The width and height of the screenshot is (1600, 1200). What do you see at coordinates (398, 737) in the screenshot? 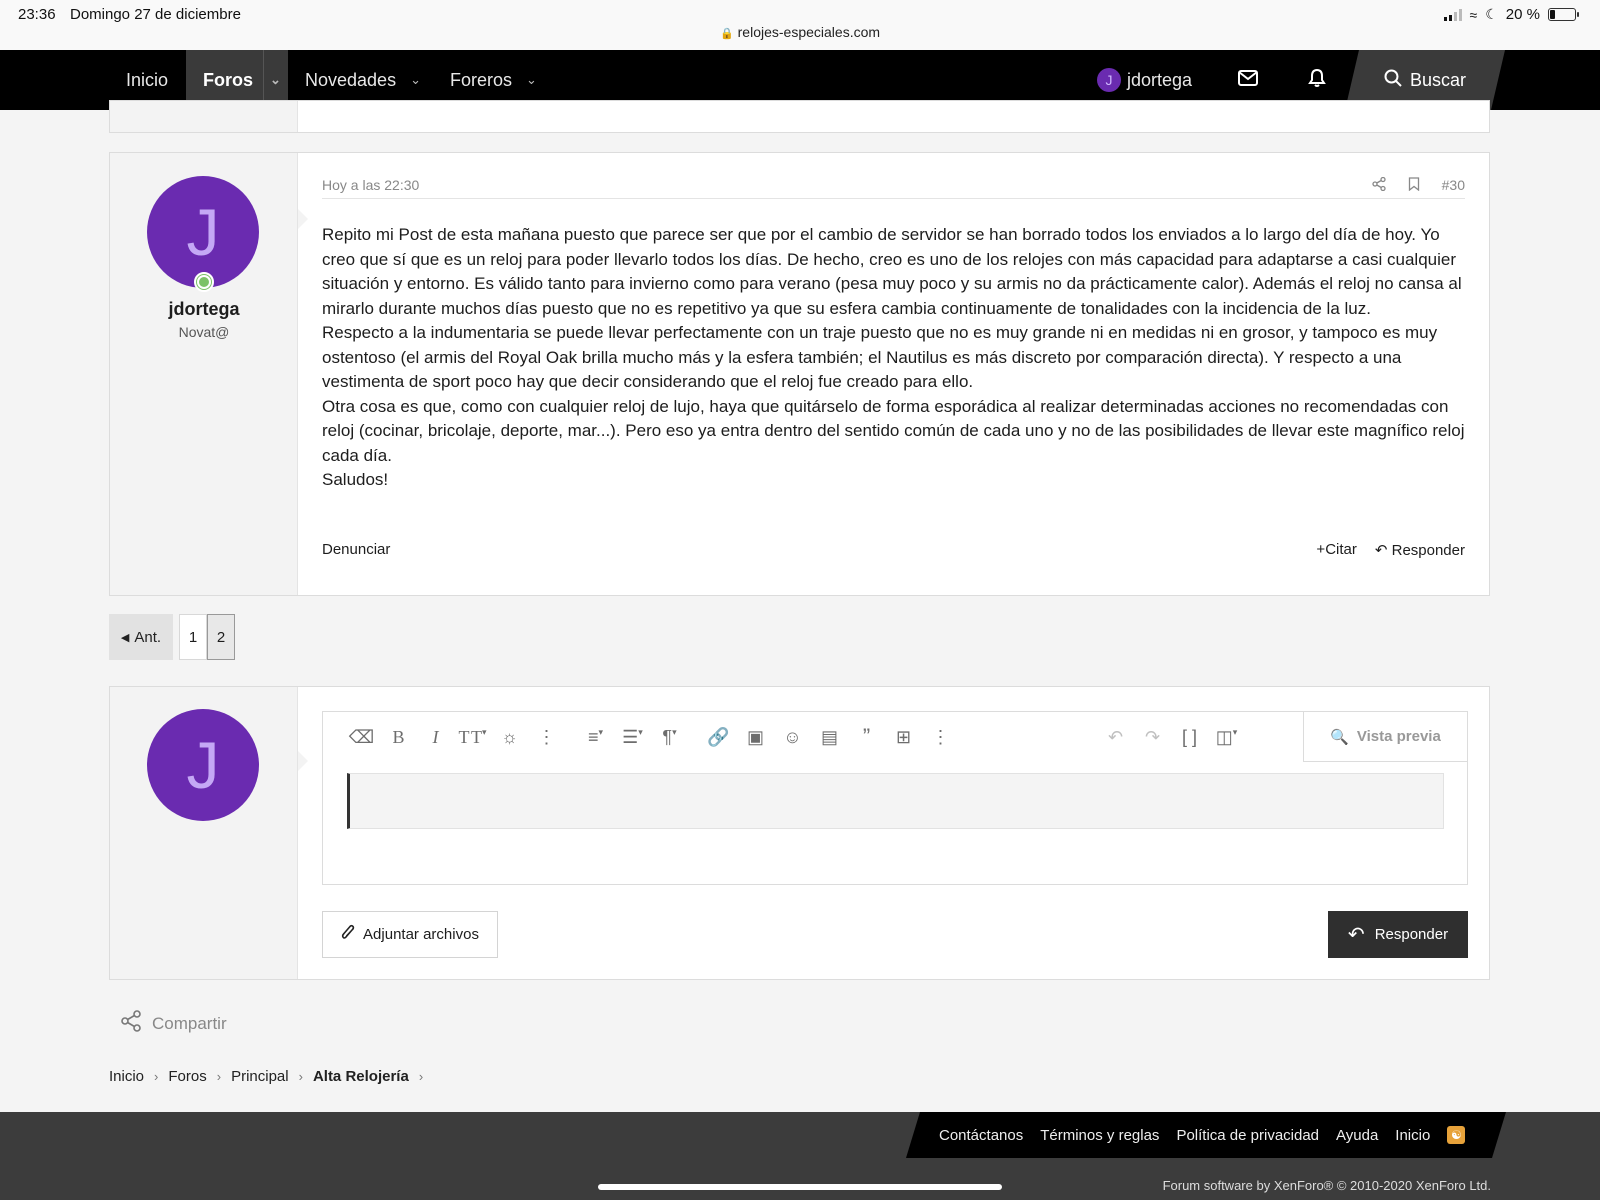
I see `bold-icon: B` at bounding box center [398, 737].